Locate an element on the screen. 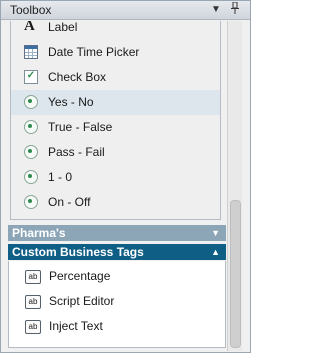 The width and height of the screenshot is (320, 353). item-label: Inject Text is located at coordinates (76, 326).